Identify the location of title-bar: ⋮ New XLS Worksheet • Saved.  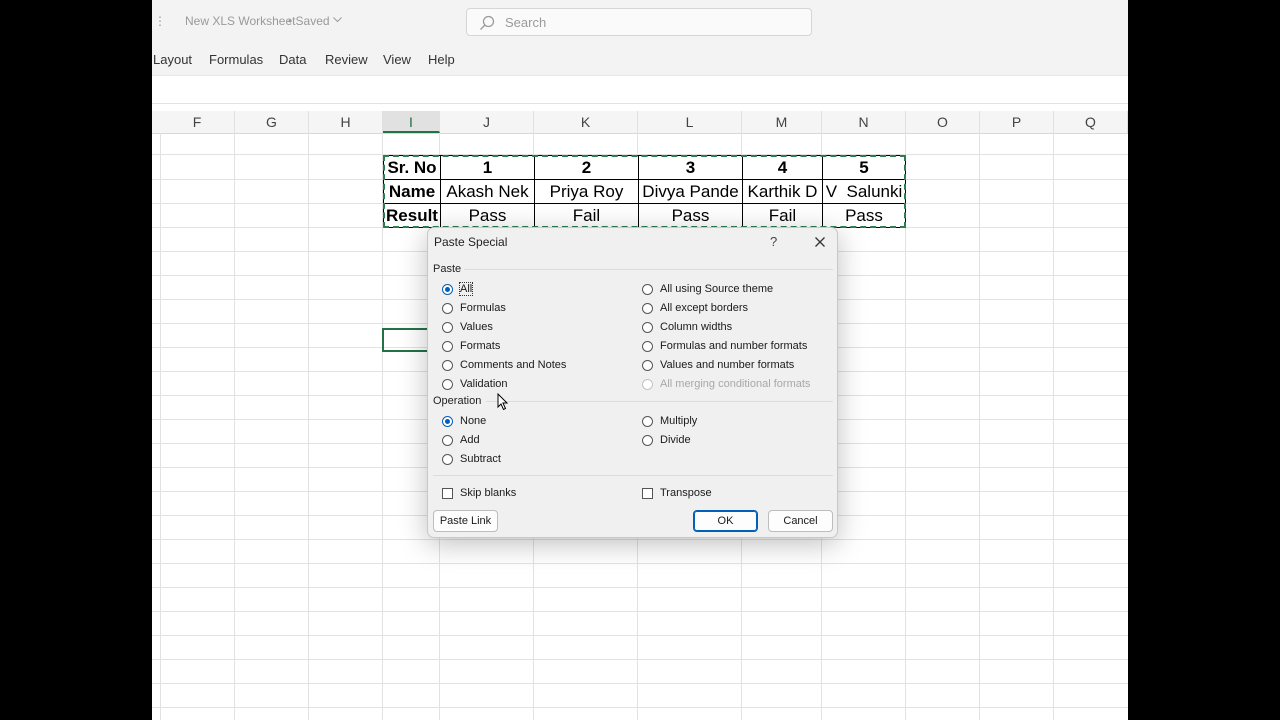
(640, 22).